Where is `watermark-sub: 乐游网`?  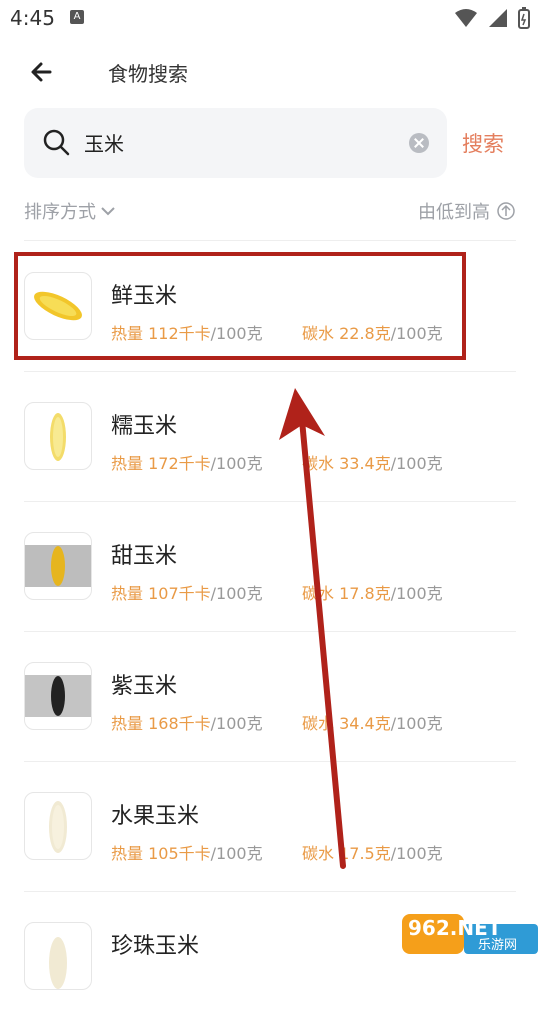
watermark-sub: 乐游网 is located at coordinates (498, 945).